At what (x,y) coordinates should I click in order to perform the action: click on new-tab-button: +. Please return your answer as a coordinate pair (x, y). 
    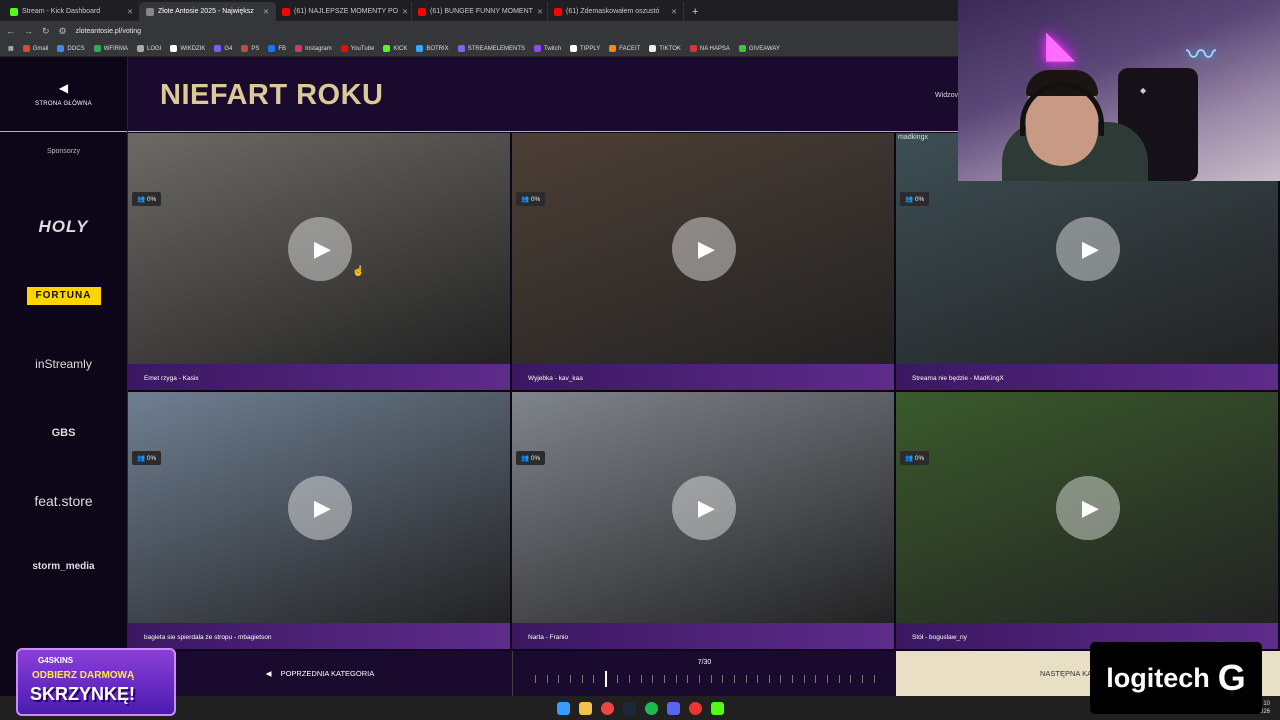
    Looking at the image, I should click on (695, 13).